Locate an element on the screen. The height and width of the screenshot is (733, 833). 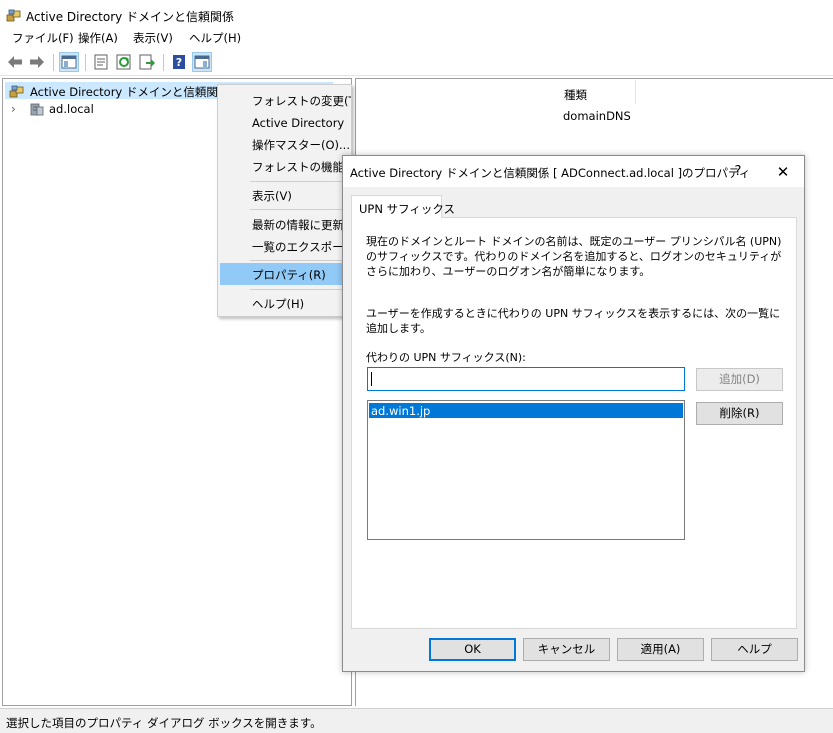
ok-button: OK is located at coordinates (472, 649).